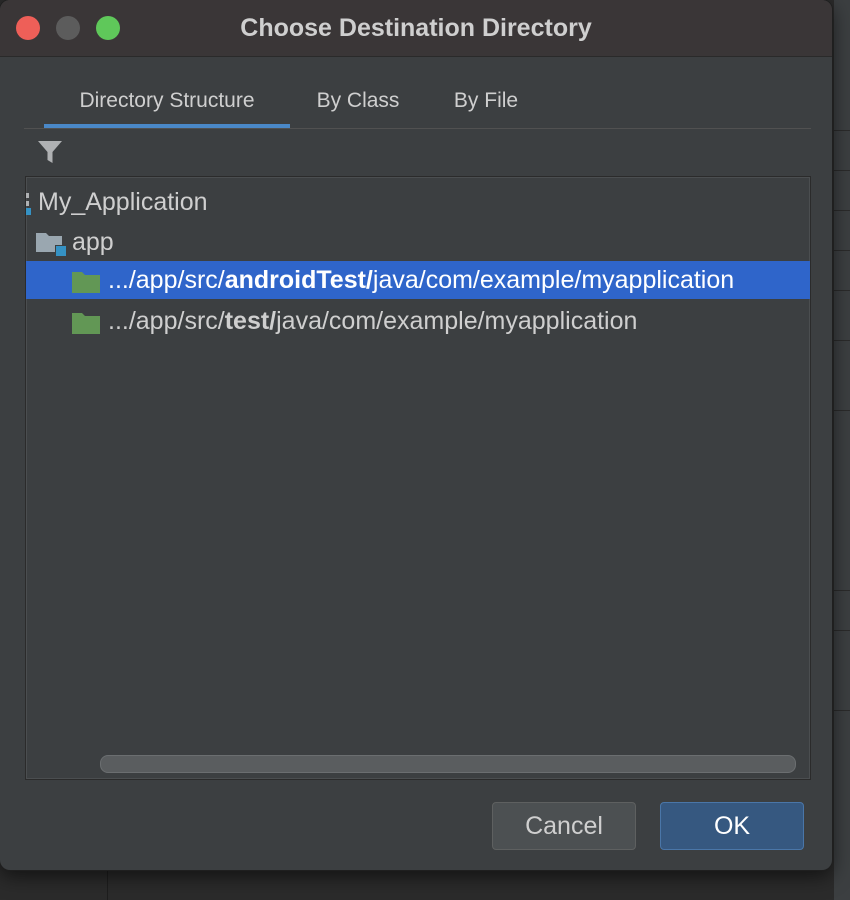  What do you see at coordinates (93, 242) in the screenshot?
I see `tree-item-label: app` at bounding box center [93, 242].